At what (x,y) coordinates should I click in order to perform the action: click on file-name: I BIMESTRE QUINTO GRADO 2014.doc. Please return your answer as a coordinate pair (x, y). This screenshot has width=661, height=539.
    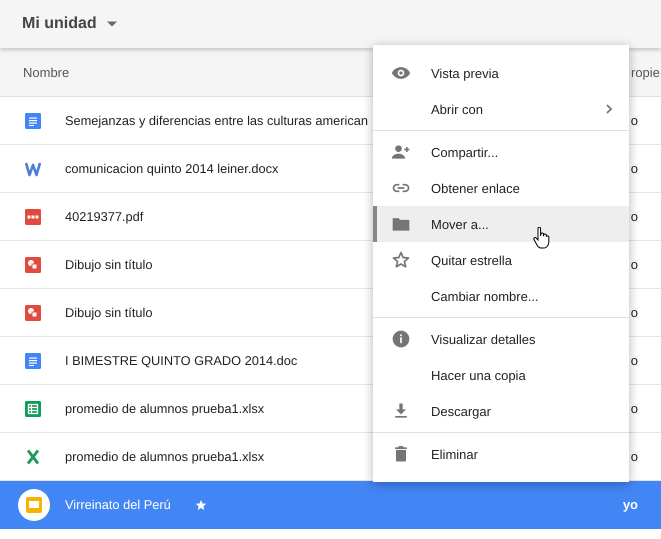
    Looking at the image, I should click on (181, 360).